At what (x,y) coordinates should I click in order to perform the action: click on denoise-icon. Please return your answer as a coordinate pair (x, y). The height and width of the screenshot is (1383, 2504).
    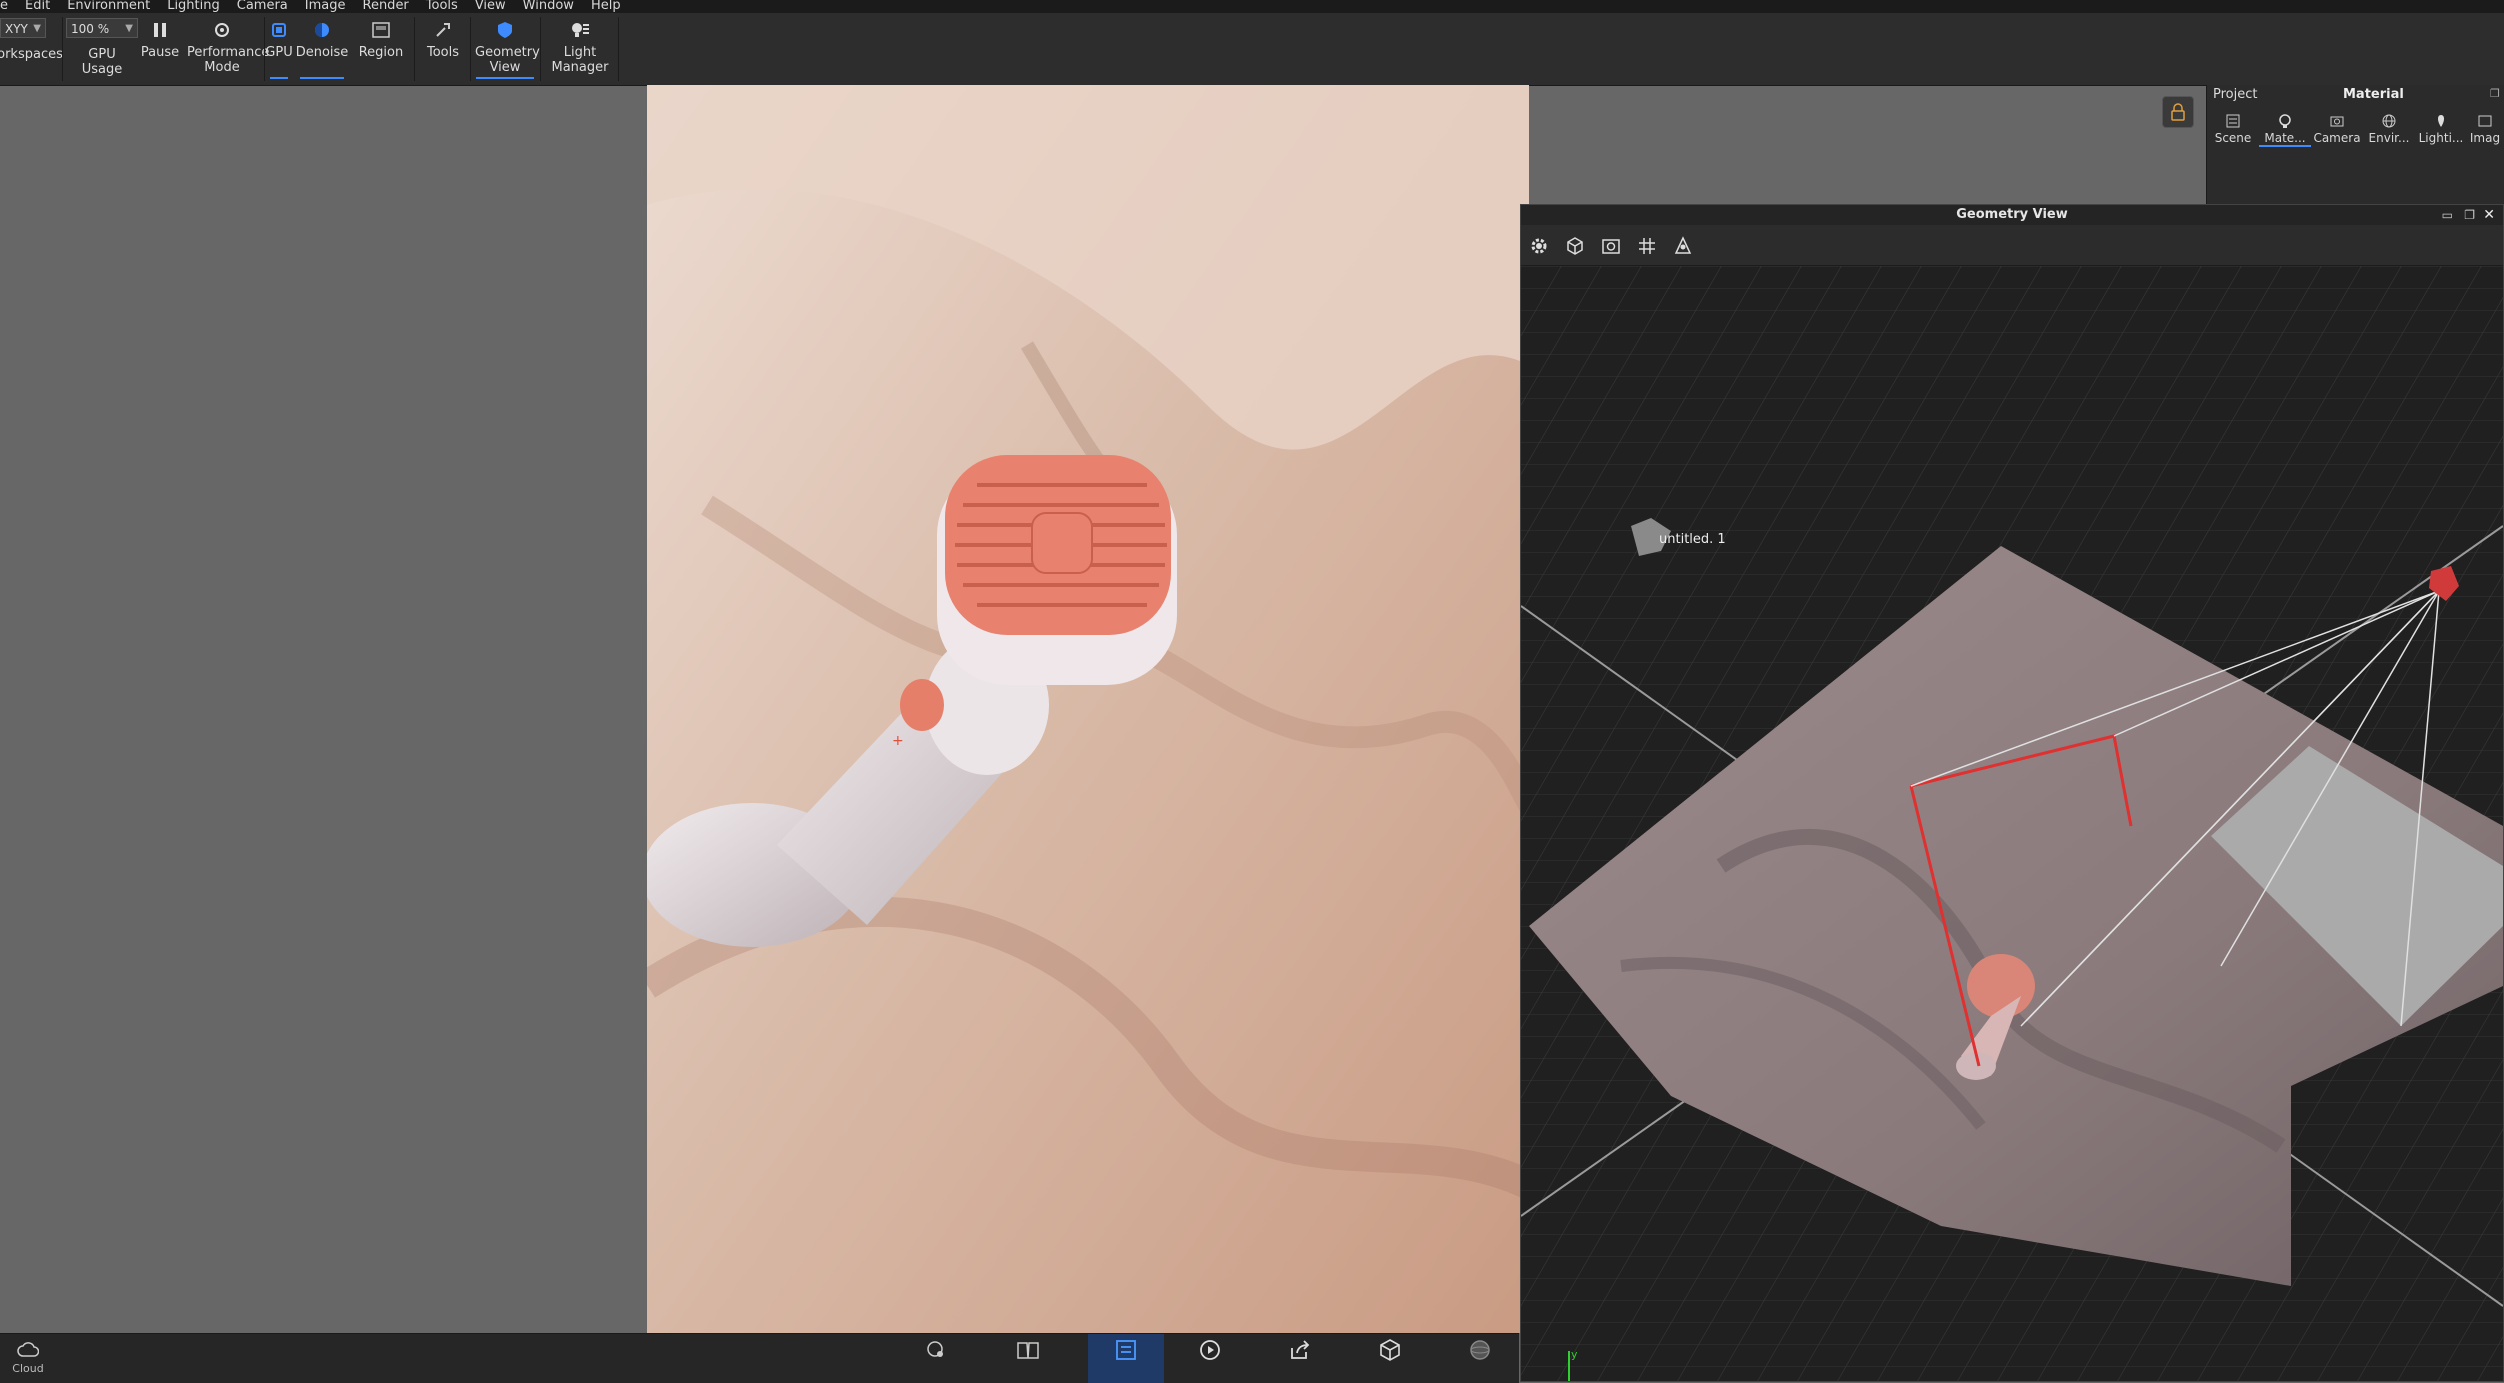
    Looking at the image, I should click on (322, 30).